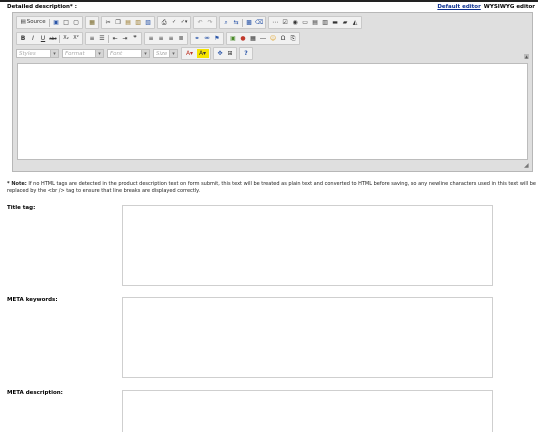  I want to click on strike-button: abc, so click(53, 38).